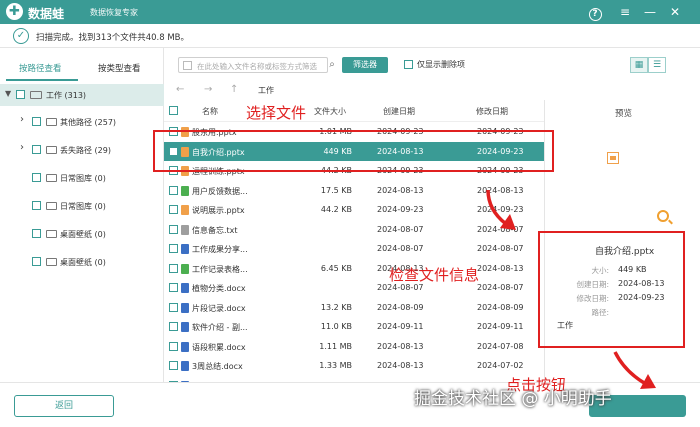  I want to click on arrow-to-button, so click(630, 368).